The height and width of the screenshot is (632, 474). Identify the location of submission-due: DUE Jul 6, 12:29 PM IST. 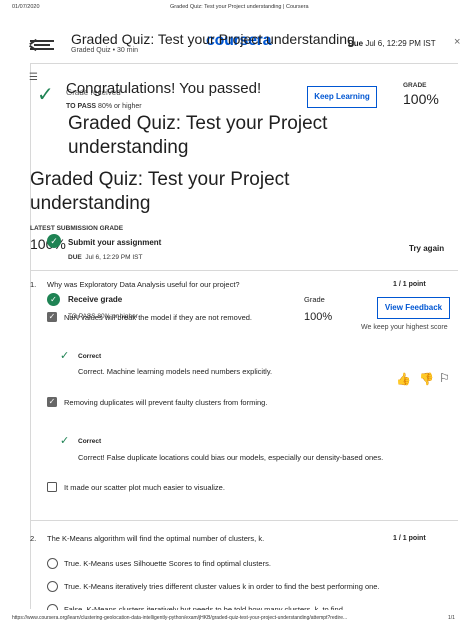
(105, 257).